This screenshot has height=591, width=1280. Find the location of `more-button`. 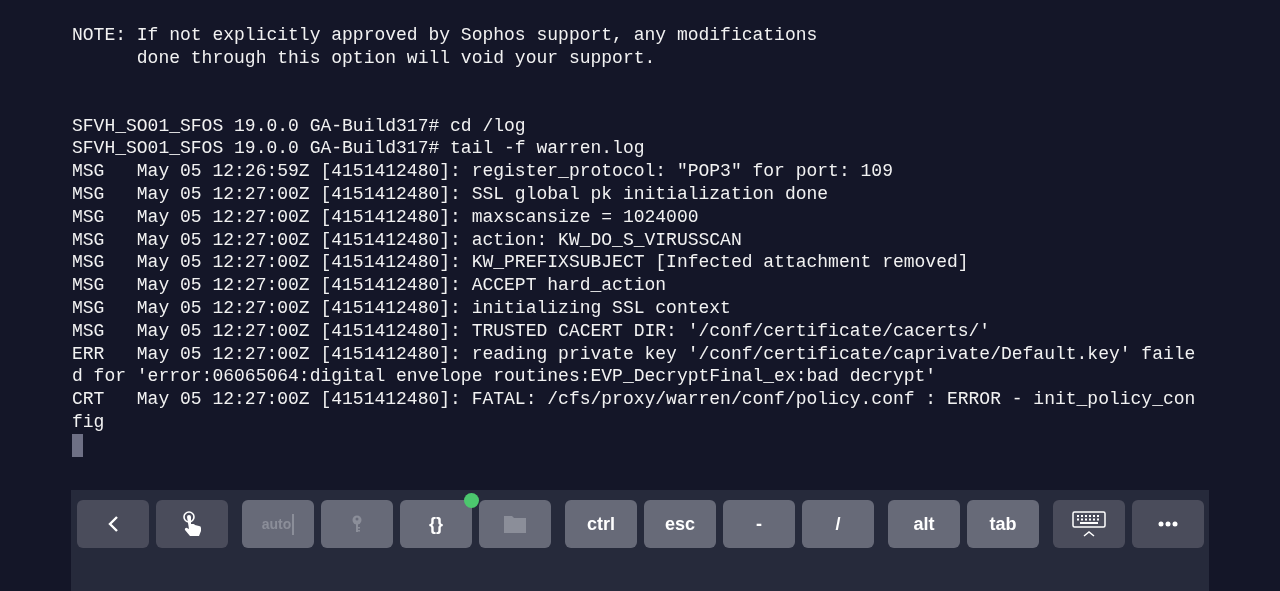

more-button is located at coordinates (1168, 524).